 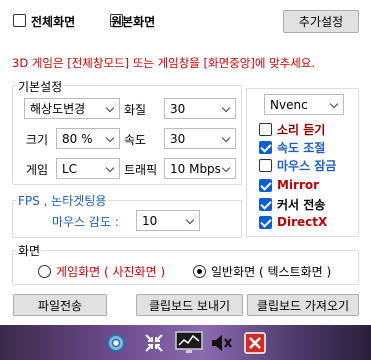 What do you see at coordinates (111, 272) in the screenshot?
I see `game-screen-label: 게임화면 ( 사진화면 )` at bounding box center [111, 272].